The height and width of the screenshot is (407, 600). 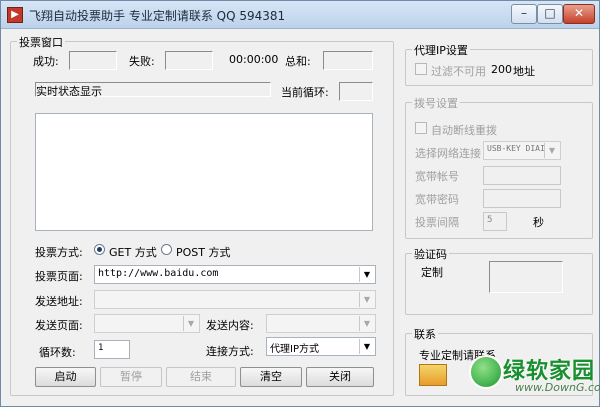 I want to click on send-page-combo: ▼, so click(x=147, y=323).